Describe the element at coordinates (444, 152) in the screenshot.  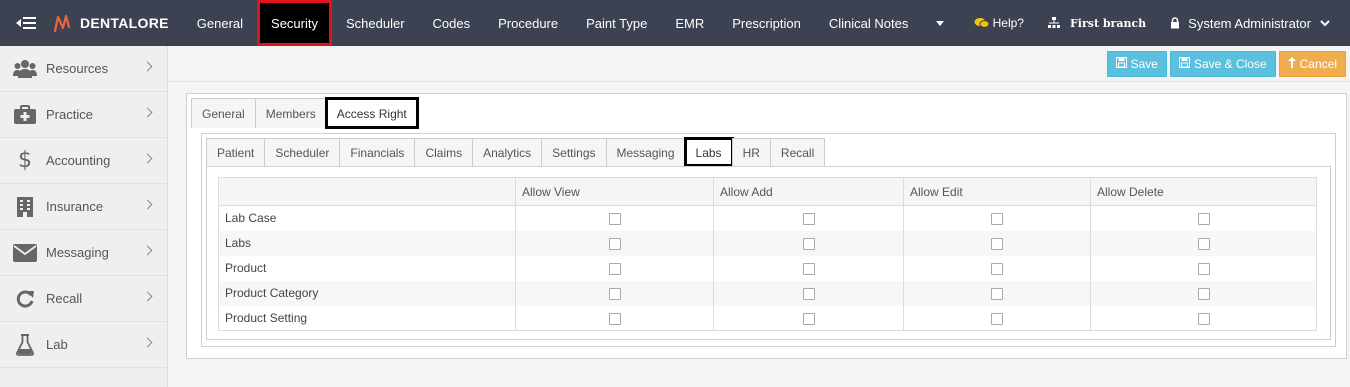
I see `module-tab-claims: Claims` at that location.